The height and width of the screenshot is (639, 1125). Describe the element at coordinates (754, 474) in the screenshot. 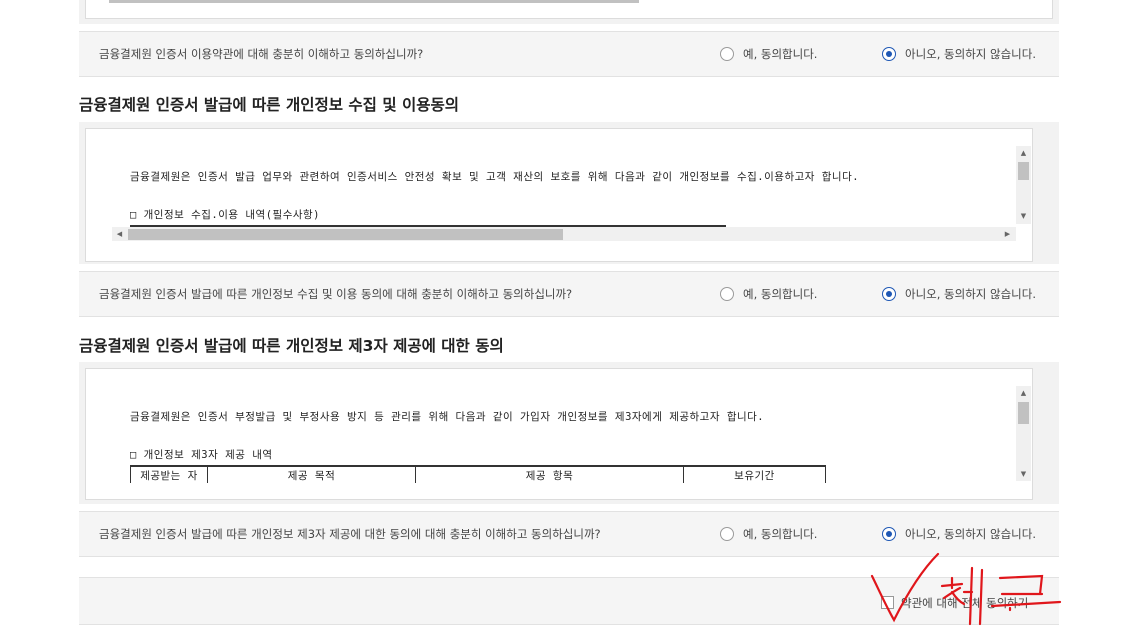

I see `table-header-retention: 보유기간` at that location.